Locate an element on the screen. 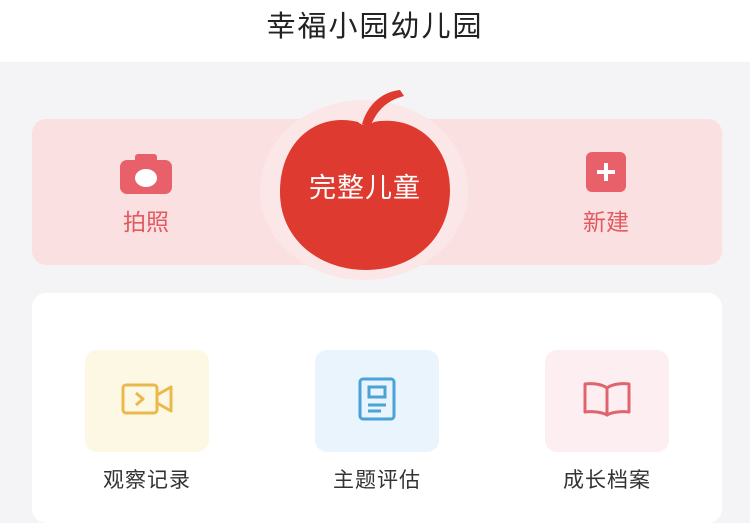 This screenshot has width=750, height=523. theme-assessment-label: 主题评估 is located at coordinates (377, 480).